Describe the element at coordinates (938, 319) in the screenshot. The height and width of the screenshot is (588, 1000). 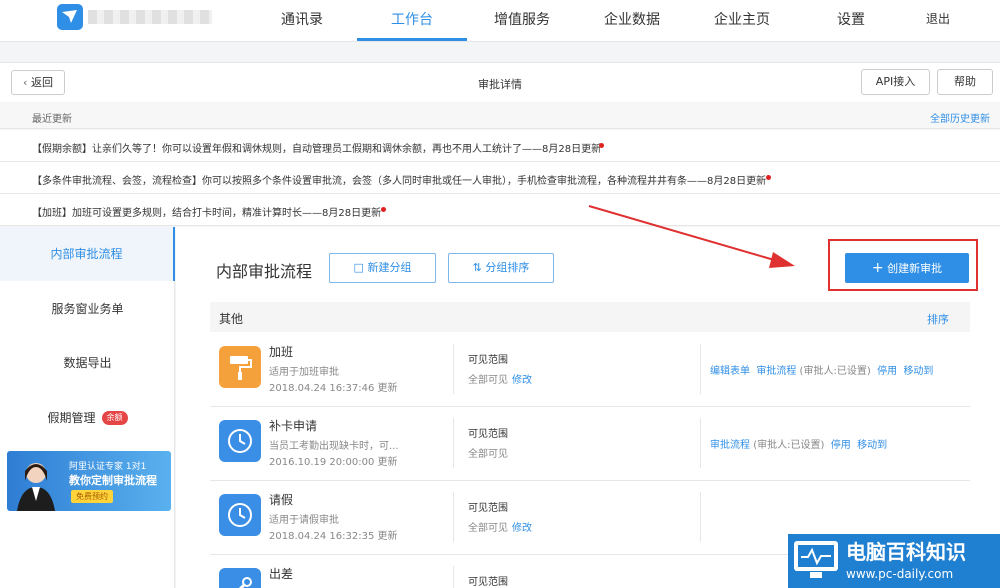
I see `group-sort-link: 排序` at that location.